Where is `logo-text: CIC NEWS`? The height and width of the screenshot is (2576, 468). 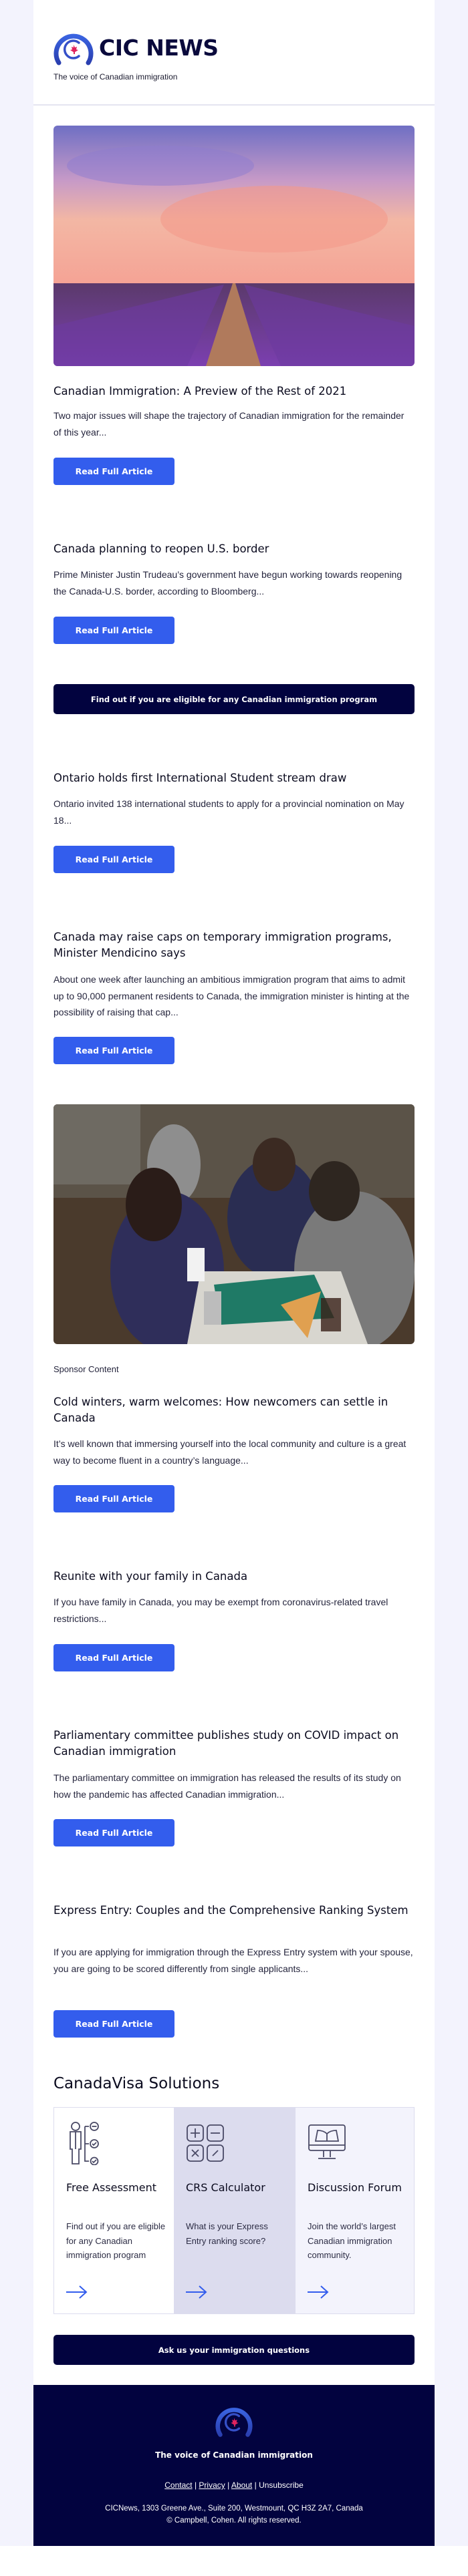
logo-text: CIC NEWS is located at coordinates (159, 48).